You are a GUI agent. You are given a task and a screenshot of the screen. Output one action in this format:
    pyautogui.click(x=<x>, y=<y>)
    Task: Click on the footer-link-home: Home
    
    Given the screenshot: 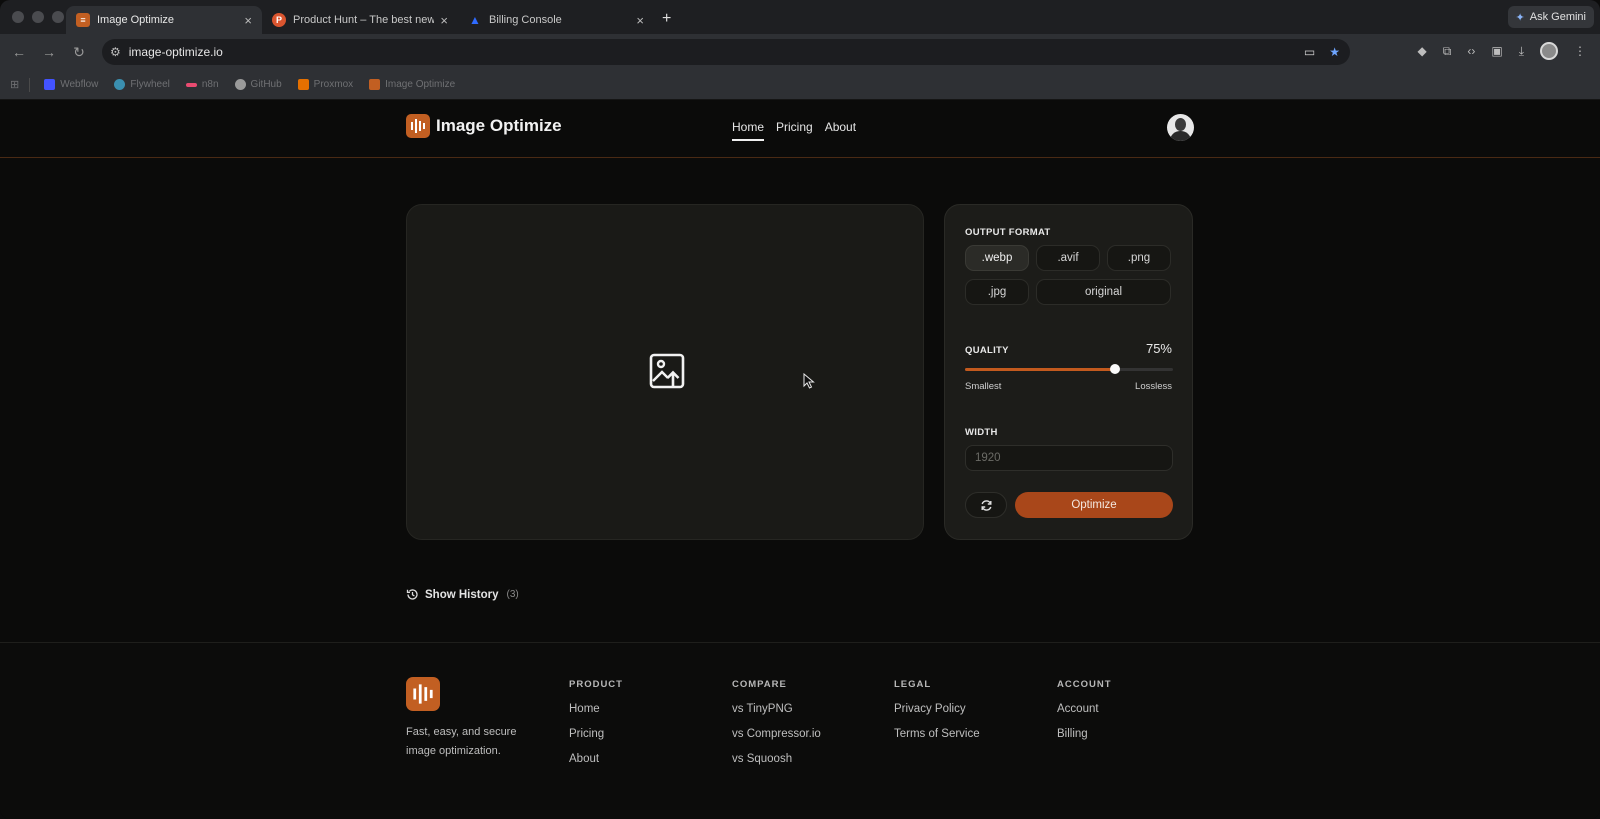 What is the action you would take?
    pyautogui.click(x=596, y=709)
    